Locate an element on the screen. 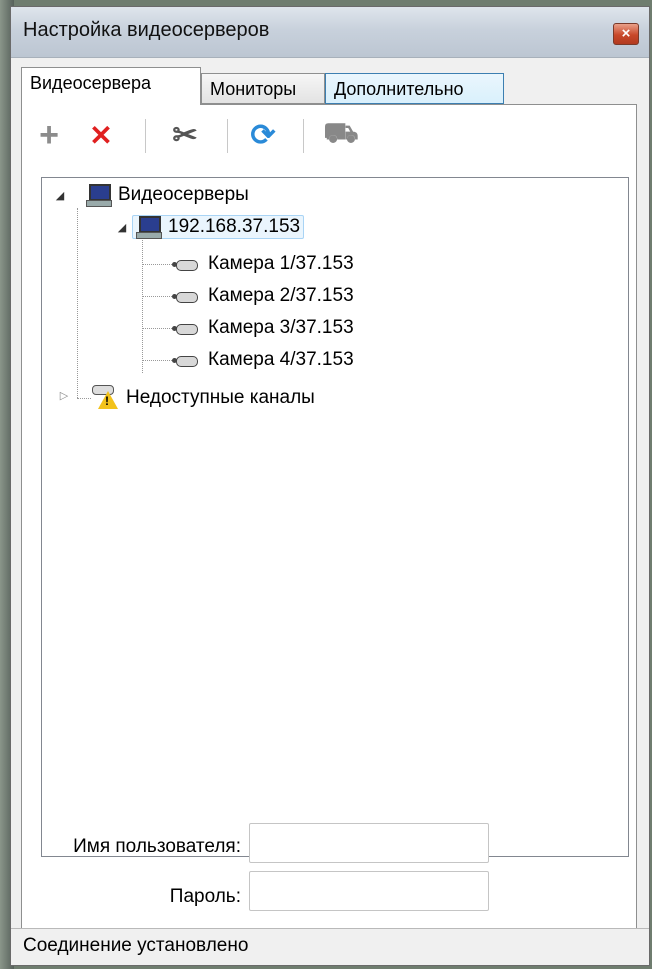 The height and width of the screenshot is (969, 652). title-bar: Настройка видеосерверов × is located at coordinates (330, 32).